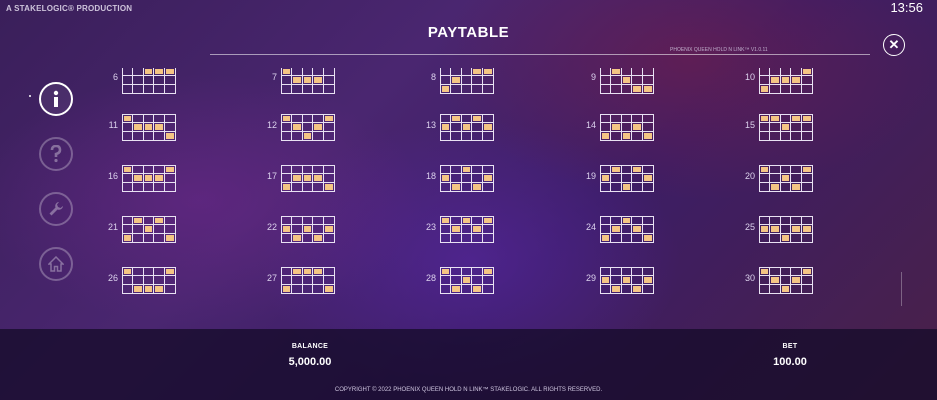 This screenshot has height=400, width=937. Describe the element at coordinates (540, 54) in the screenshot. I see `title-divider` at that location.